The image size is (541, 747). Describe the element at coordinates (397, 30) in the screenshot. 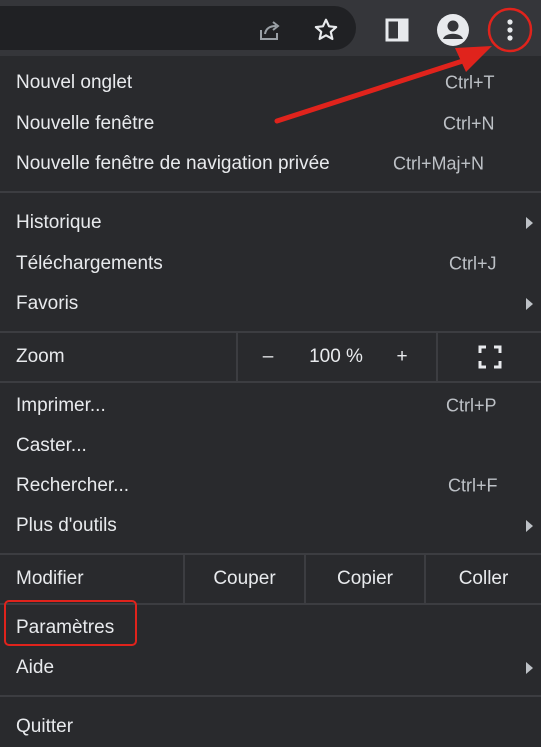

I see `side-panel-icon` at that location.